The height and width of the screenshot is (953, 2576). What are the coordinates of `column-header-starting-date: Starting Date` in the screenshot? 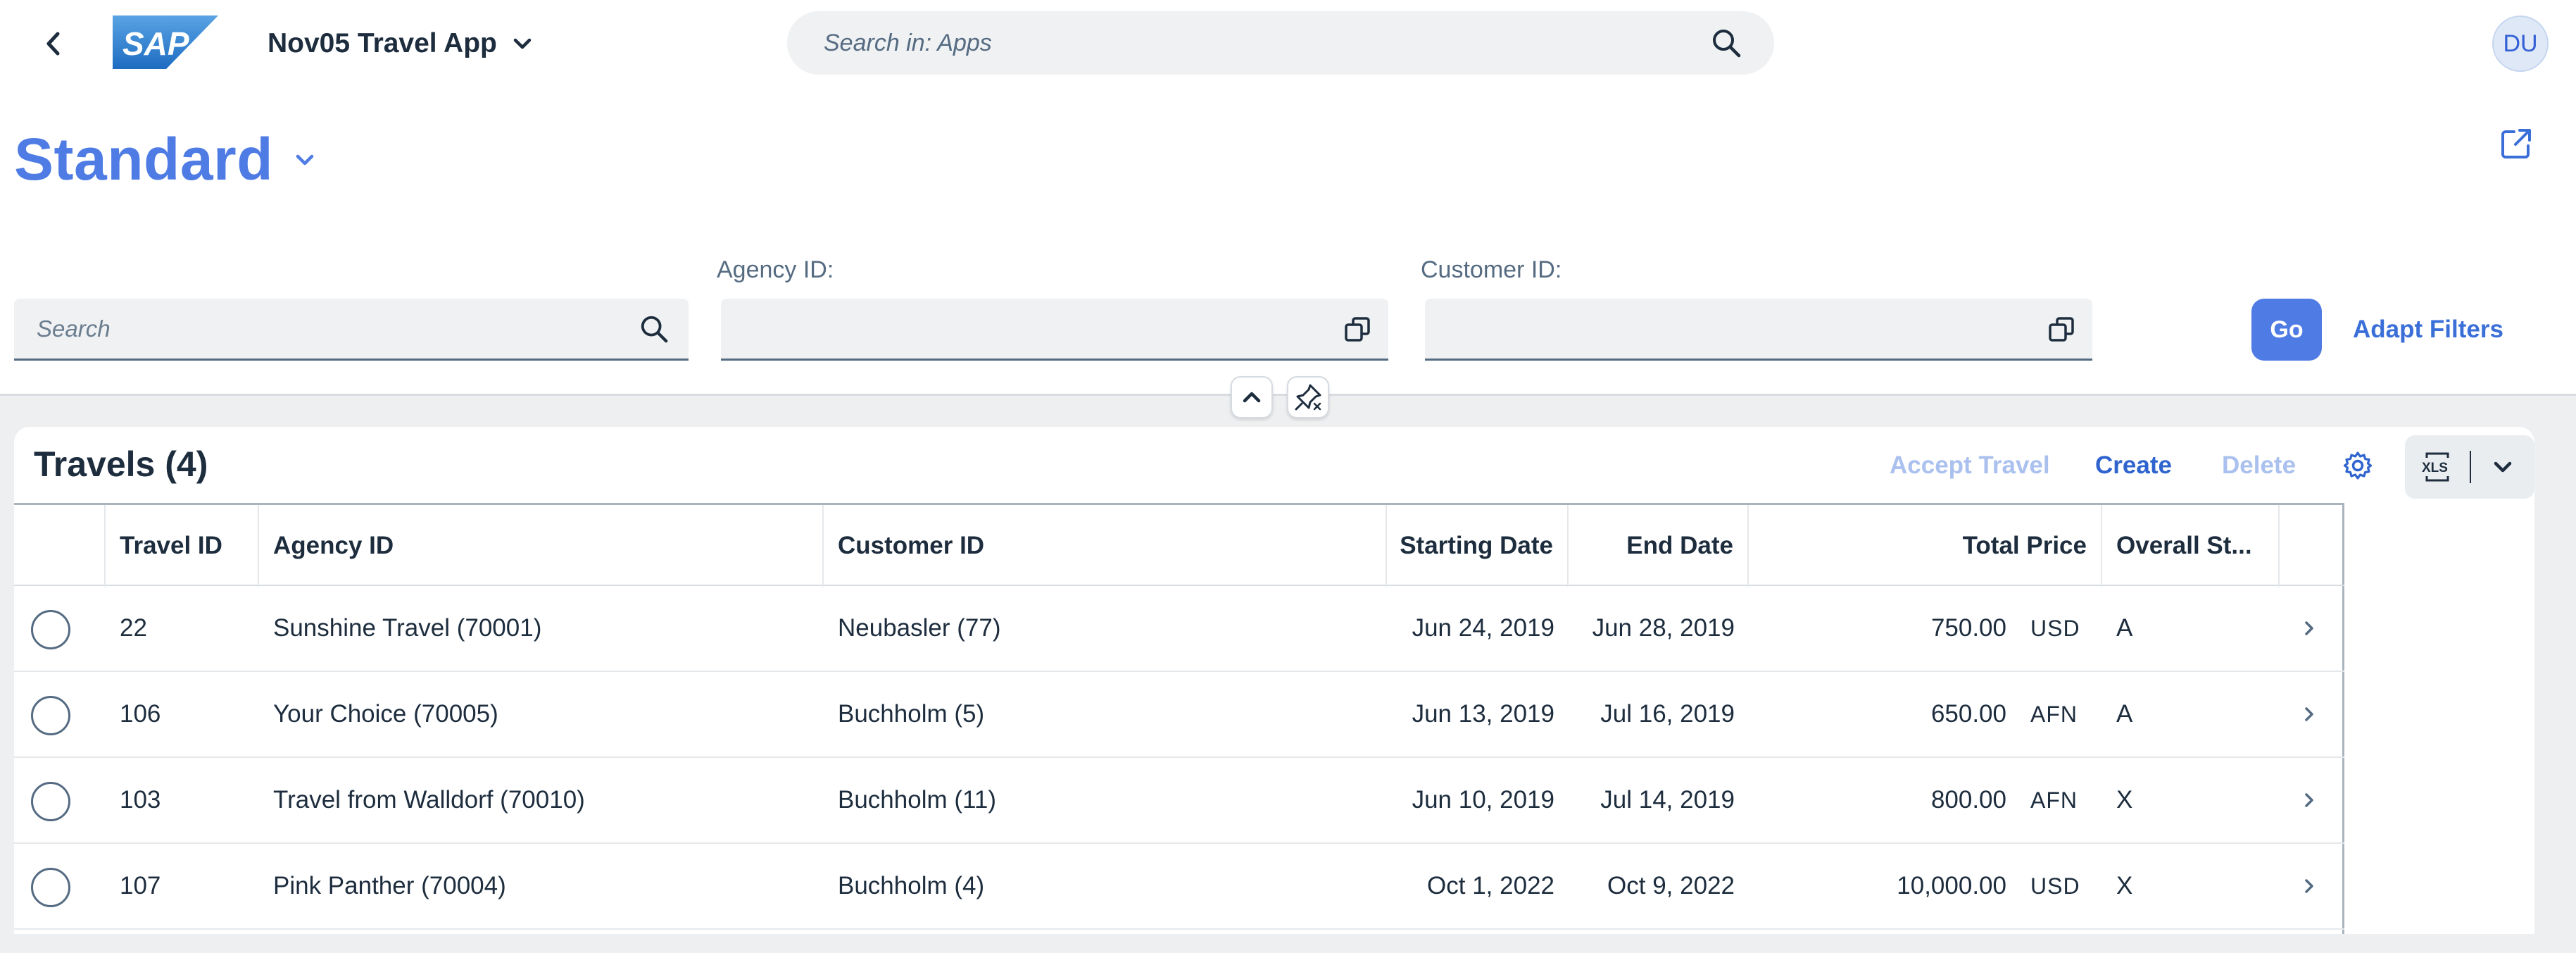 It's located at (1478, 546).